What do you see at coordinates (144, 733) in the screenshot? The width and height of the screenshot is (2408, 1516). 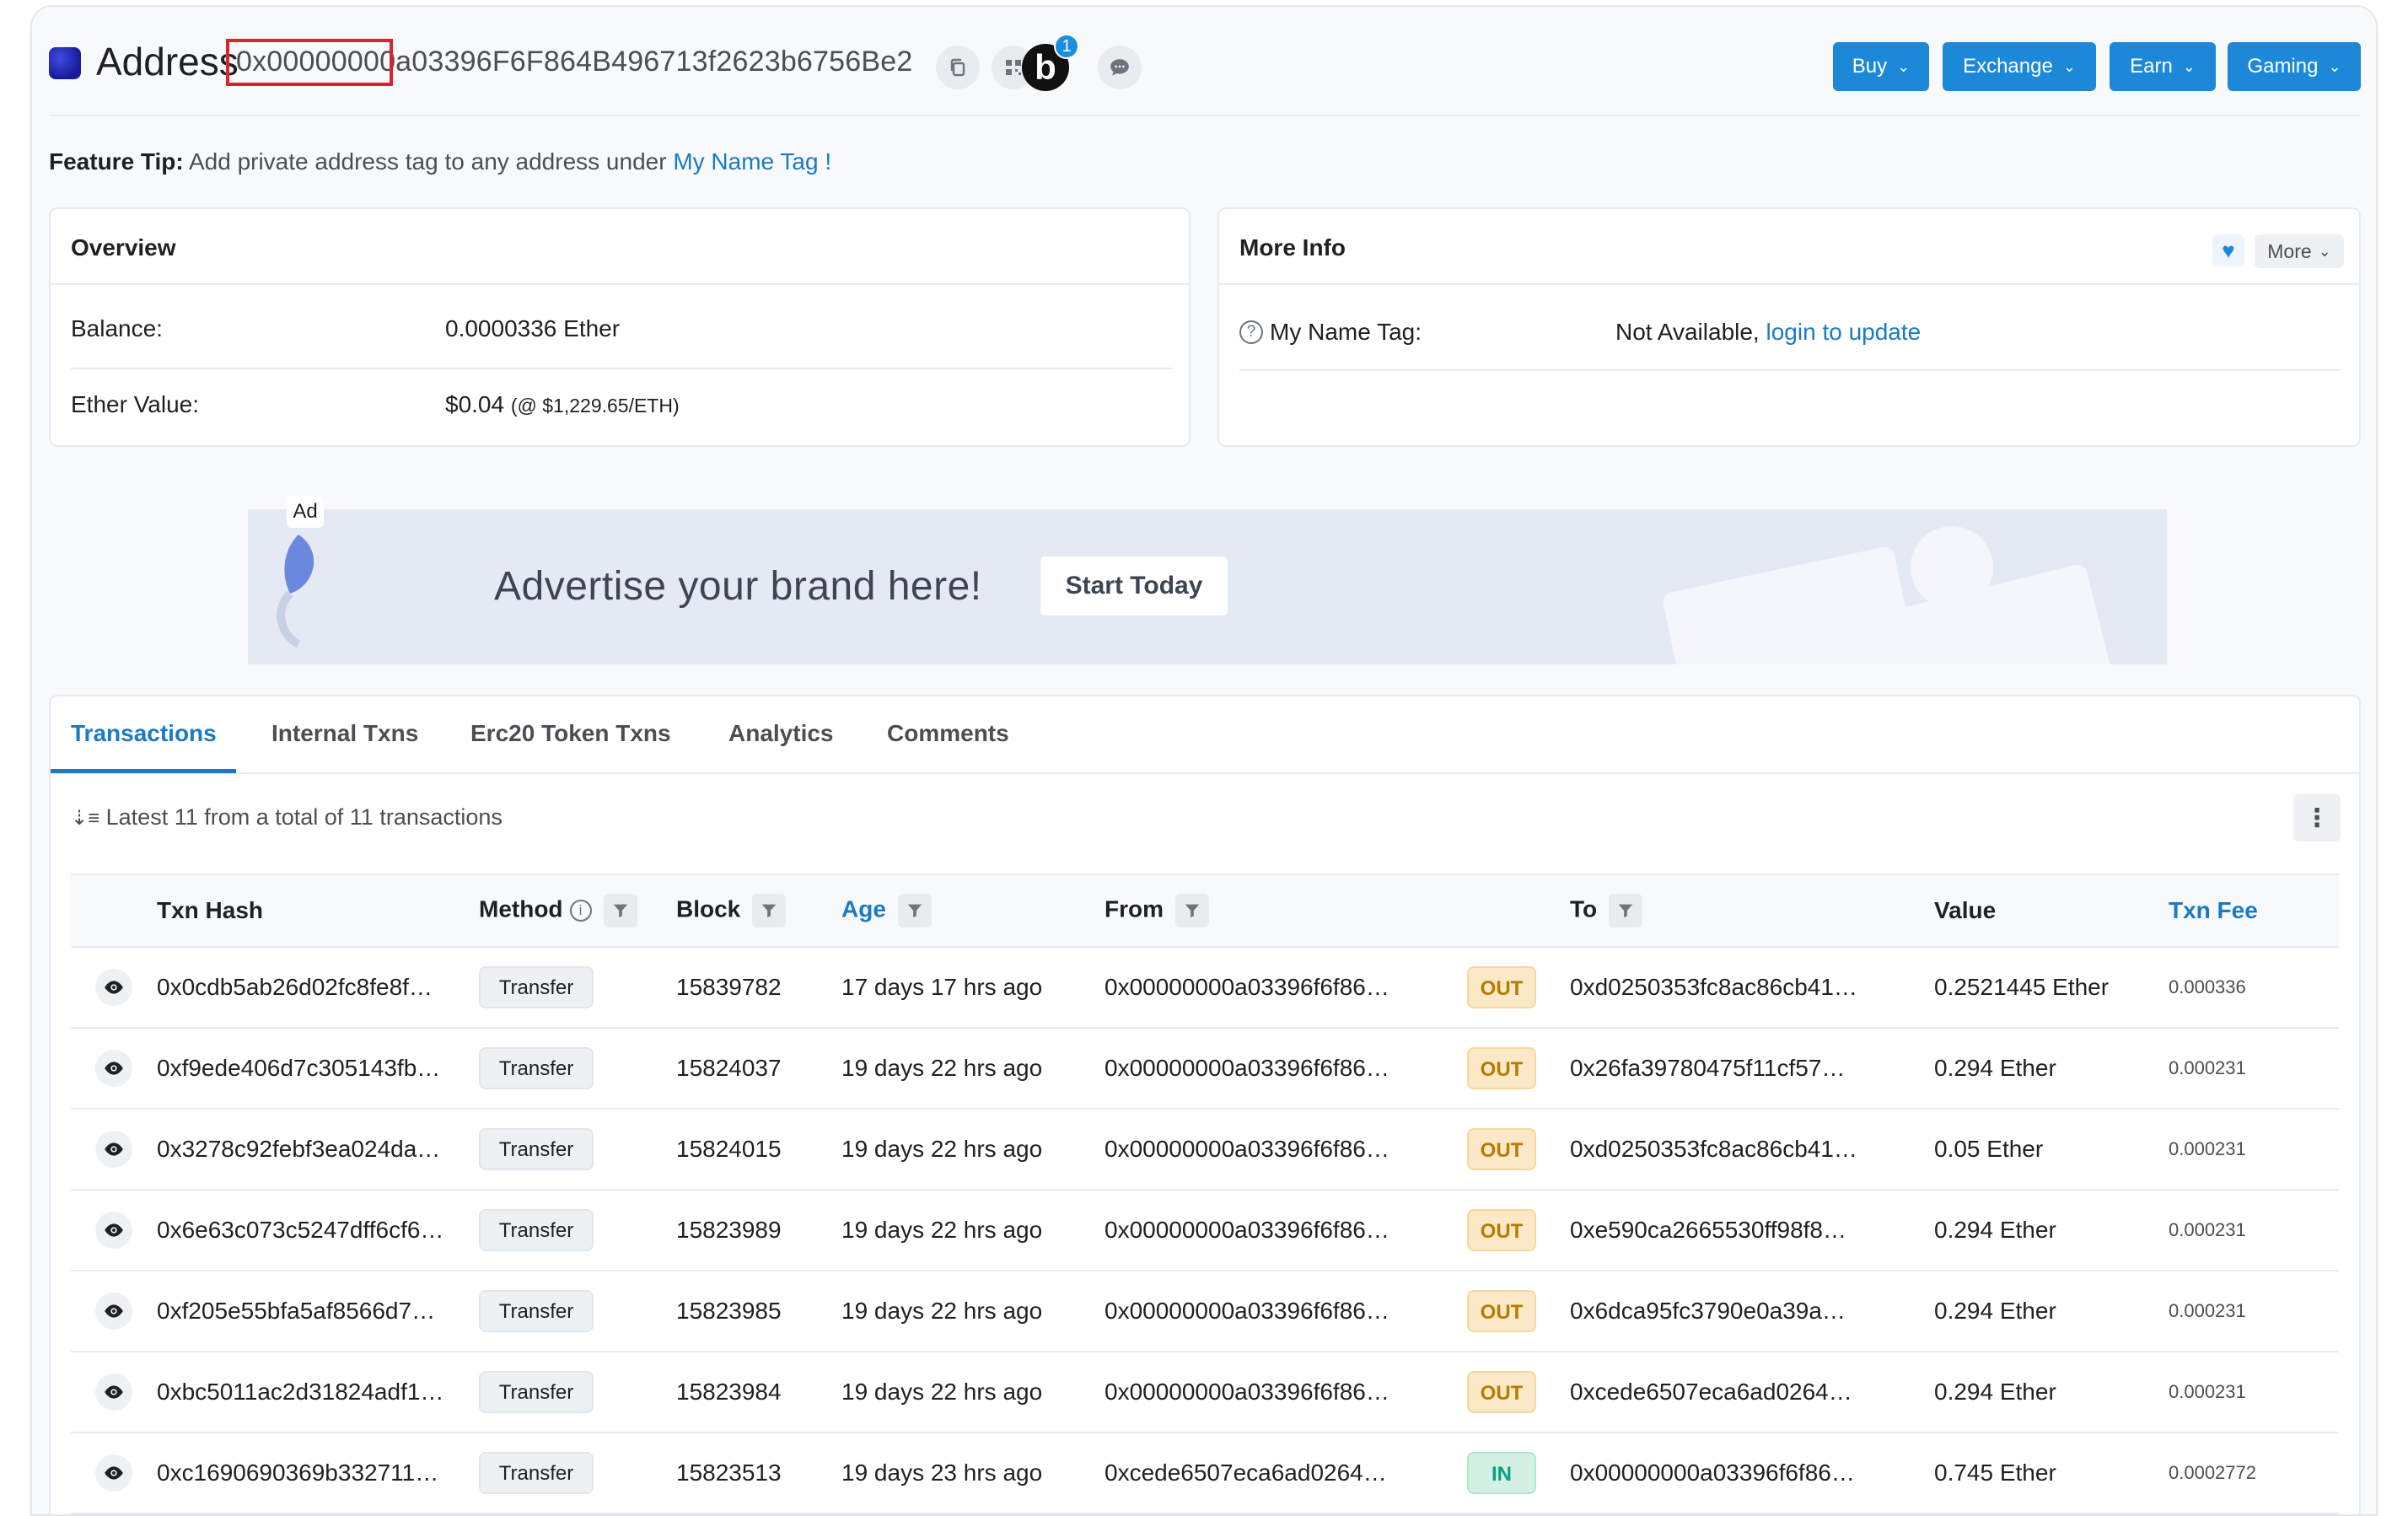 I see `tab-transactions: Transactions` at bounding box center [144, 733].